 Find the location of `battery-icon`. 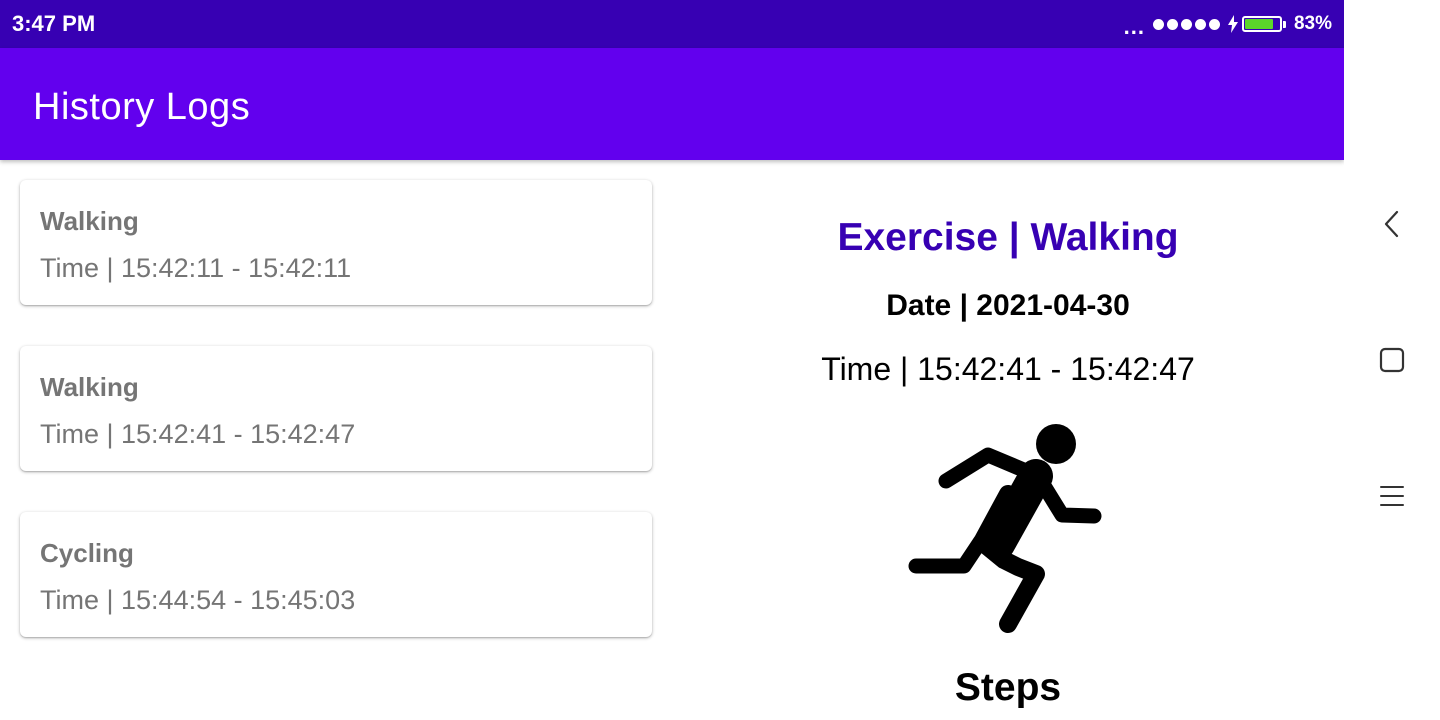

battery-icon is located at coordinates (1261, 24).